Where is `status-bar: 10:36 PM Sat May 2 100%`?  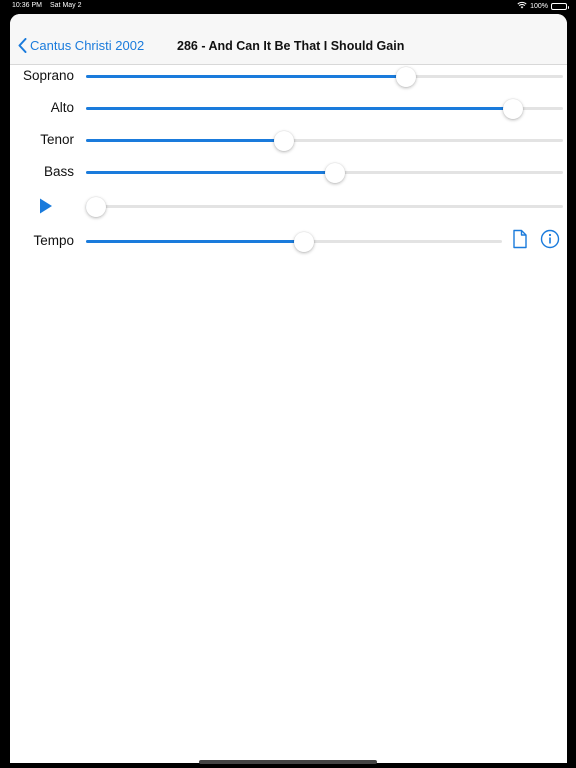 status-bar: 10:36 PM Sat May 2 100% is located at coordinates (288, 6).